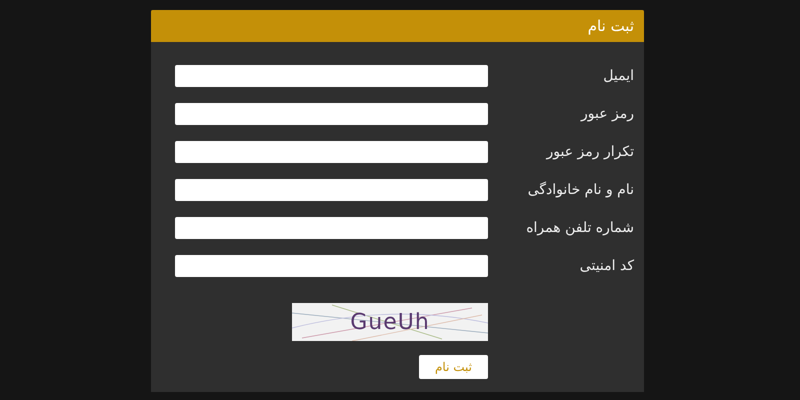 The image size is (800, 400). What do you see at coordinates (580, 228) in the screenshot?
I see `field-label: شماره تلفن همراه` at bounding box center [580, 228].